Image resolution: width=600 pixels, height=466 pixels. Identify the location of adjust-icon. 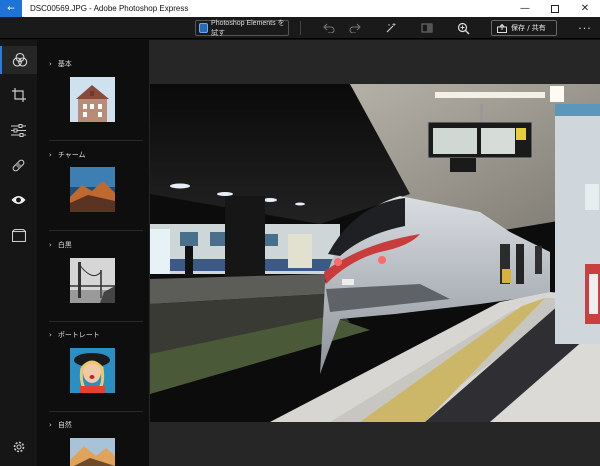
(18, 130).